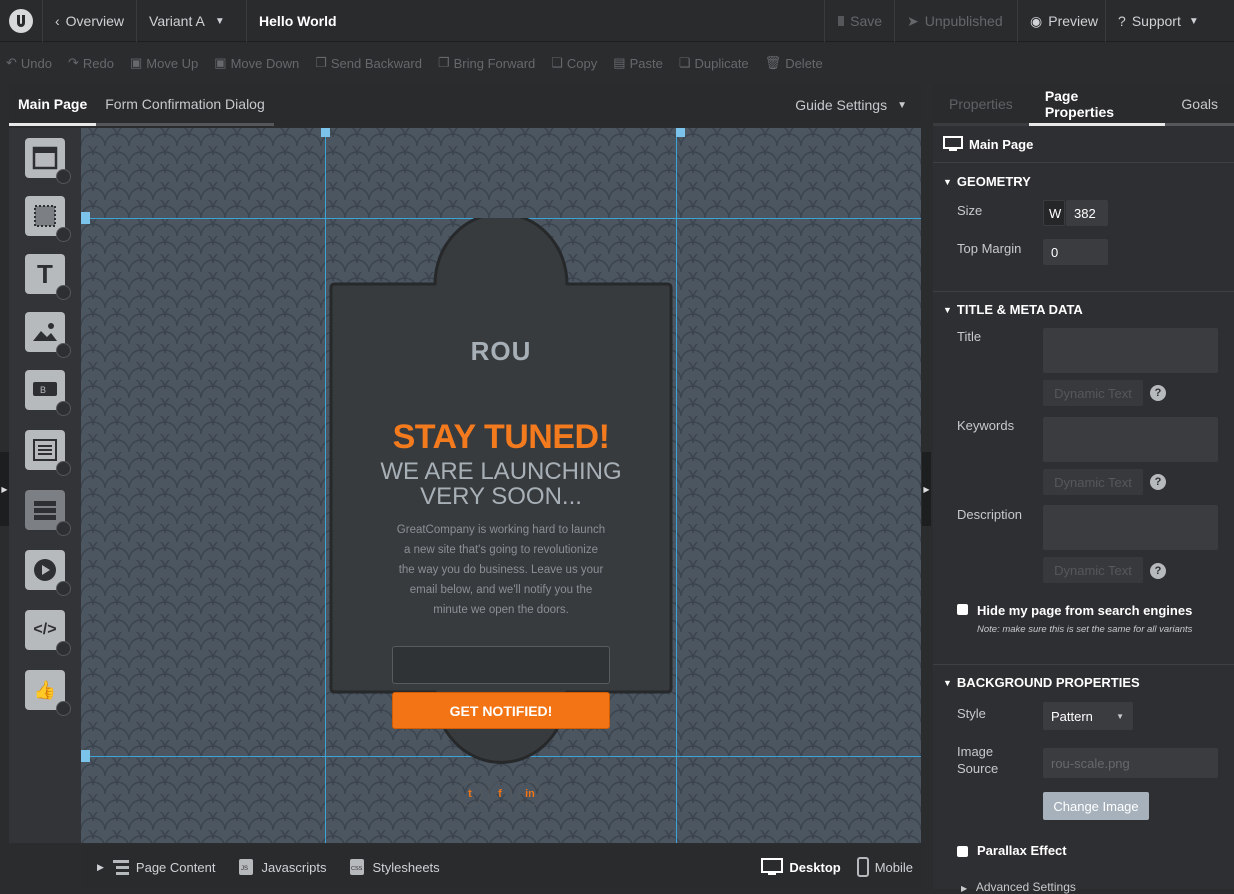 Image resolution: width=1234 pixels, height=894 pixels. I want to click on box-widget, so click(48, 219).